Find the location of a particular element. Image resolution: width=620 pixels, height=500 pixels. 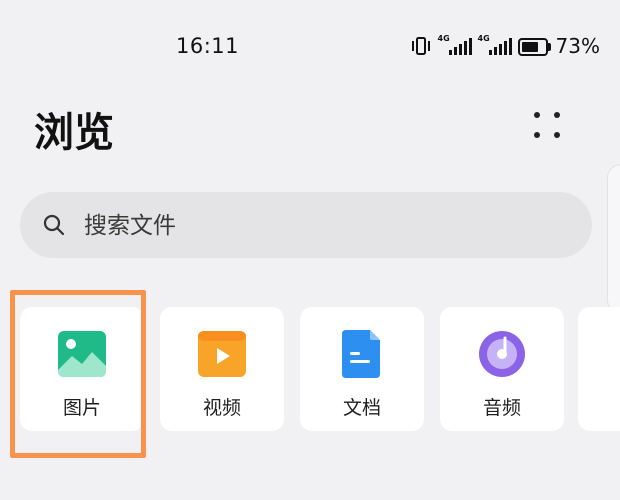

battery-icon is located at coordinates (534, 47).